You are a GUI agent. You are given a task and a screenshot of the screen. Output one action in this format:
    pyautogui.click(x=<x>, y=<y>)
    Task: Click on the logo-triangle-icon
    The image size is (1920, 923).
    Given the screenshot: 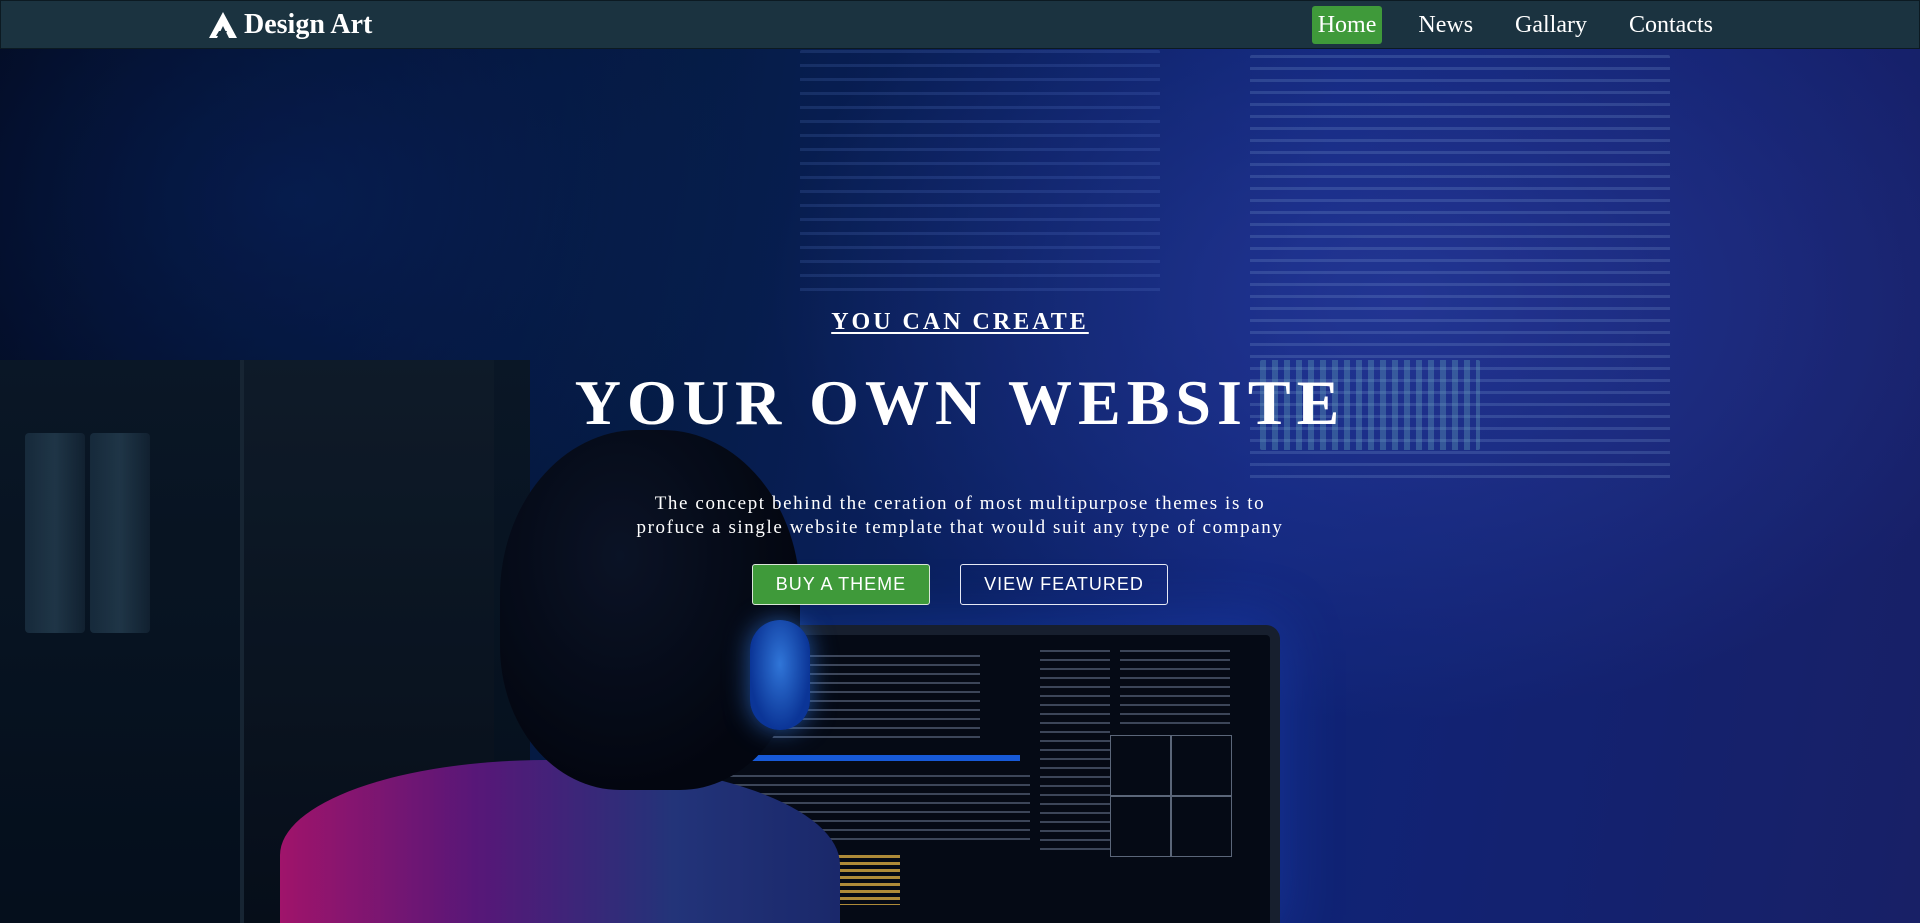 What is the action you would take?
    pyautogui.click(x=223, y=25)
    